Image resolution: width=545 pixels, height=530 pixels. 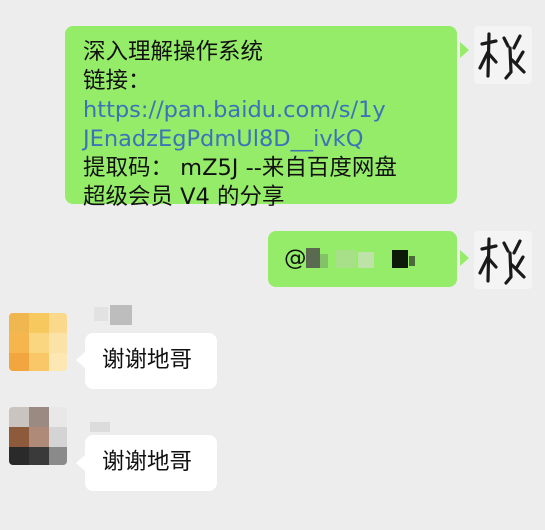 What do you see at coordinates (117, 81) in the screenshot?
I see `link-label: 链接：` at bounding box center [117, 81].